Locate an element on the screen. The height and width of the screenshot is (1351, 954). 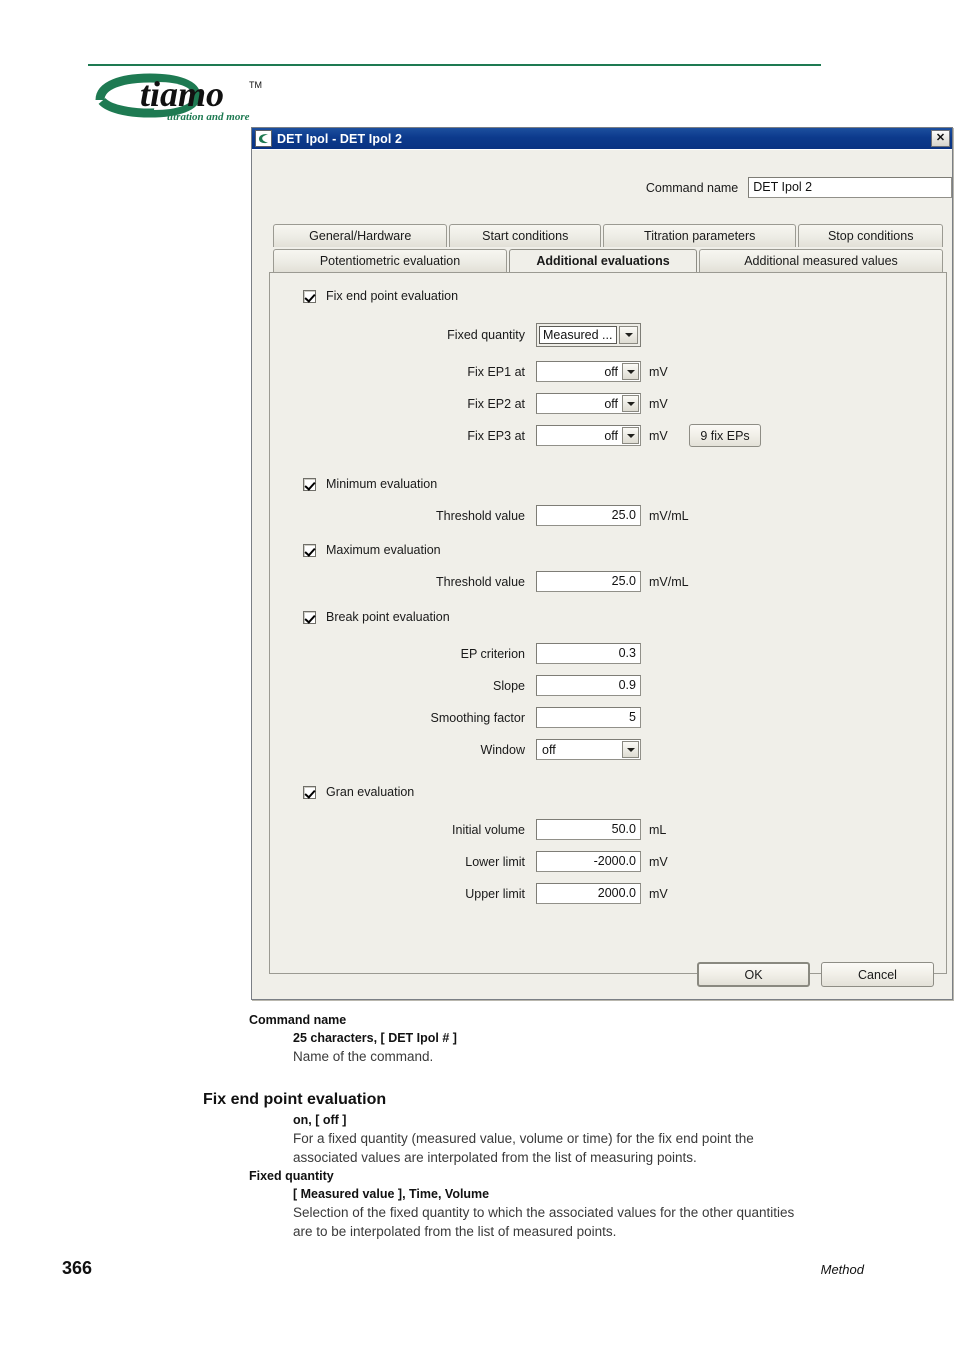
maximum-evaluation-checkbox: Maximum evaluation is located at coordinates (372, 550).